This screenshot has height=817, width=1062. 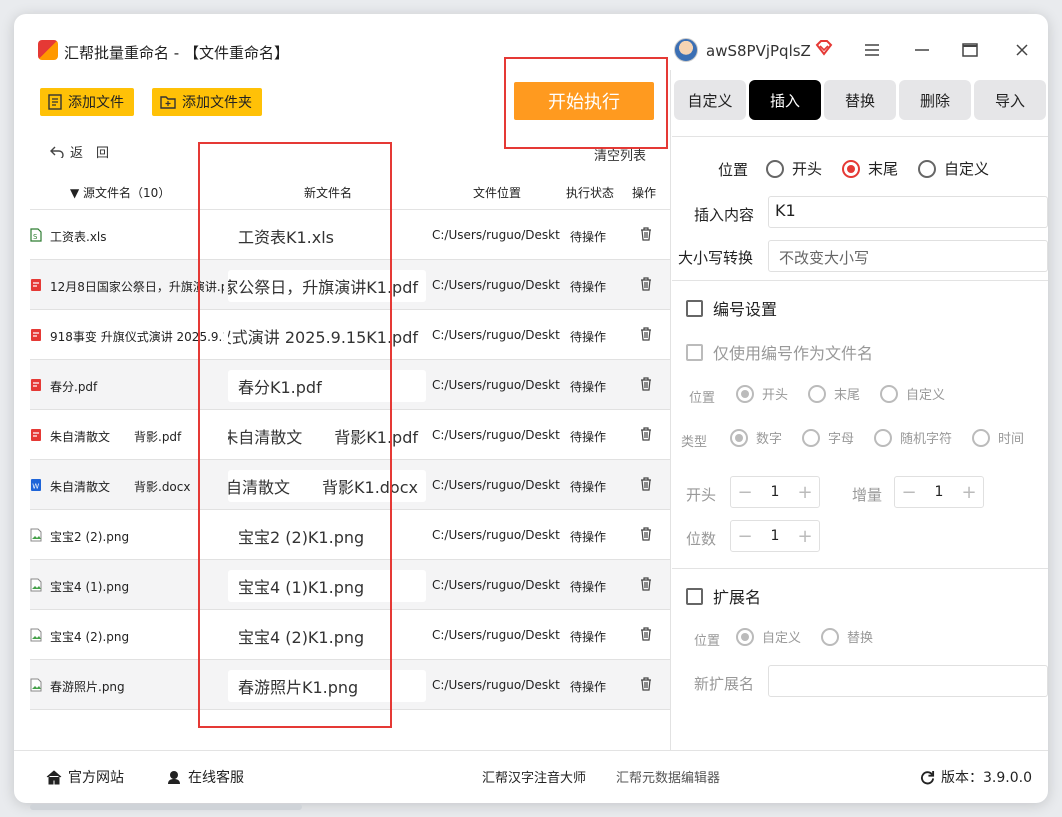 What do you see at coordinates (758, 51) in the screenshot?
I see `username: awS8PVjPqlsZ` at bounding box center [758, 51].